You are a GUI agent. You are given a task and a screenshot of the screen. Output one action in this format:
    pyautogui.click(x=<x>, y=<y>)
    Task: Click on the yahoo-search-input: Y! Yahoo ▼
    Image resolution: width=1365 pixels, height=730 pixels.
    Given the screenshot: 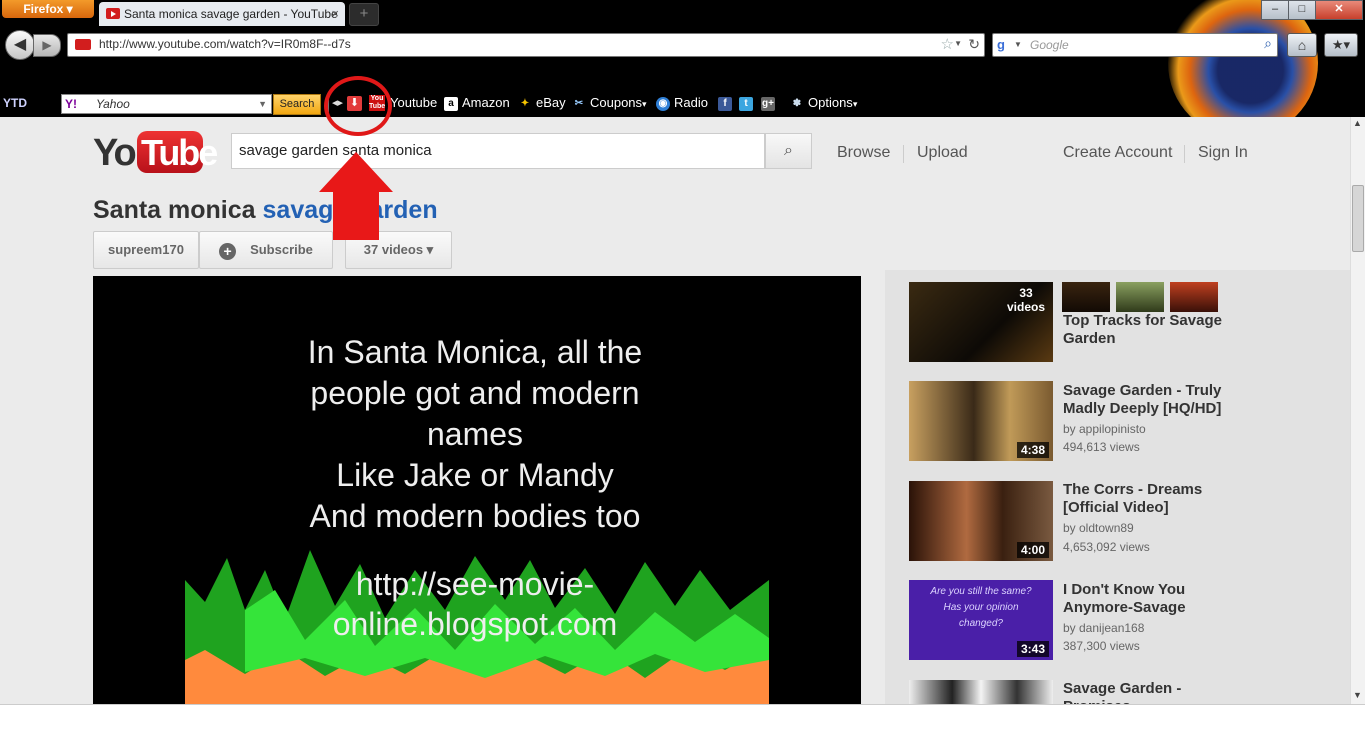 What is the action you would take?
    pyautogui.click(x=166, y=104)
    